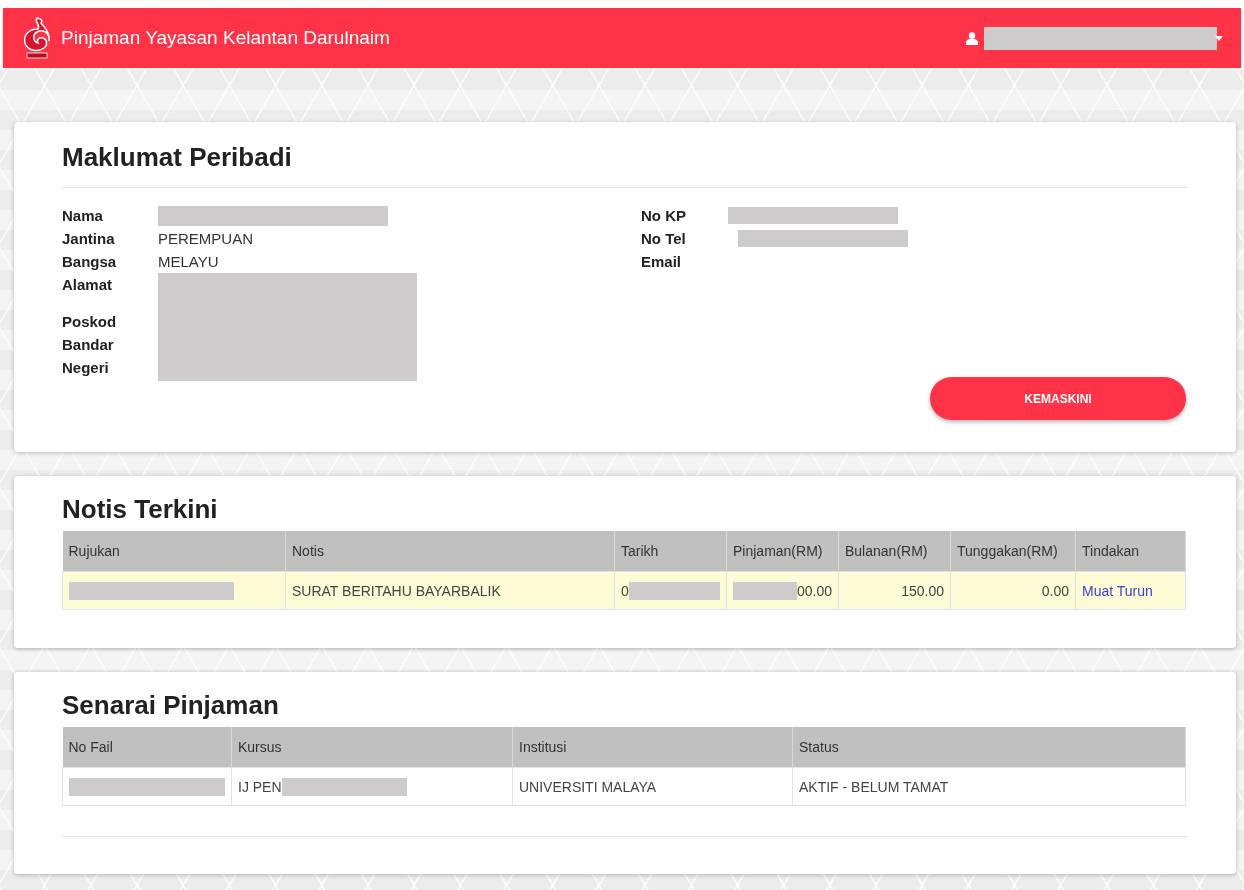  What do you see at coordinates (260, 786) in the screenshot?
I see `table-cell: IJ PEN` at bounding box center [260, 786].